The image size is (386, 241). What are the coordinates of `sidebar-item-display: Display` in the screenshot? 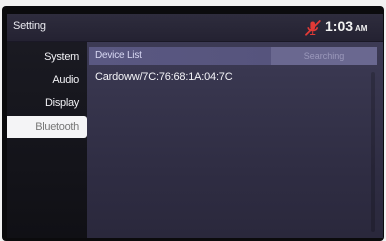 It's located at (47, 103).